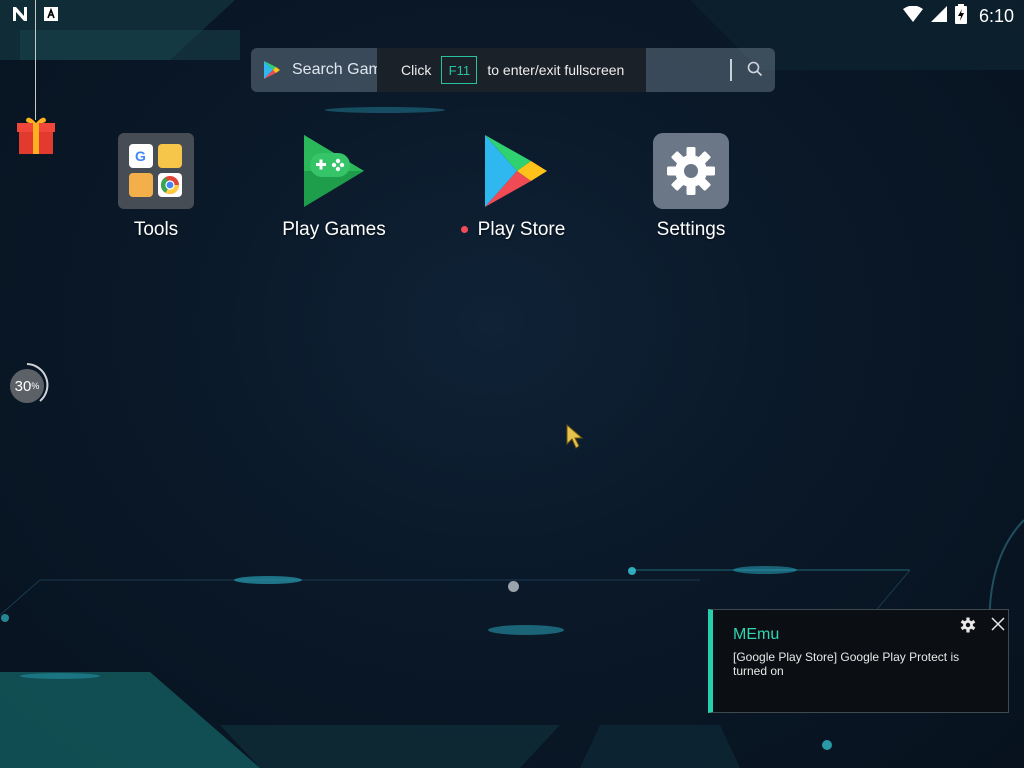 This screenshot has width=1024, height=768. What do you see at coordinates (51, 16) in the screenshot?
I see `a-icon` at bounding box center [51, 16].